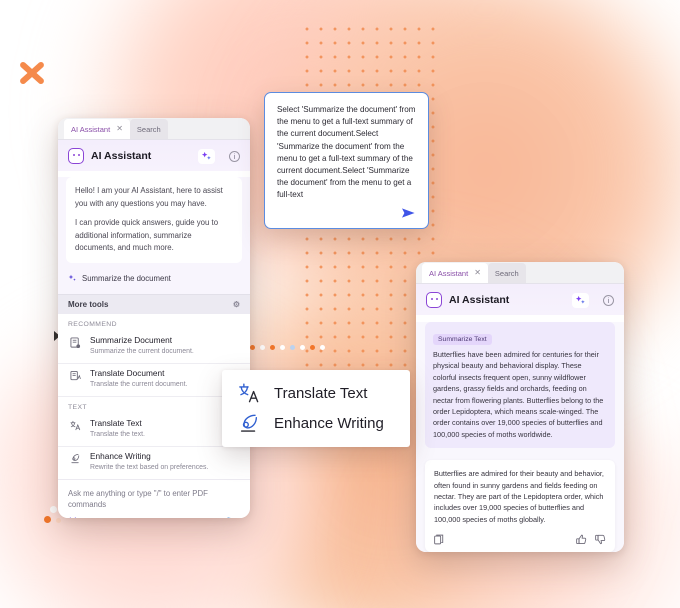 This screenshot has width=680, height=608. I want to click on more-tools-label: More tools, so click(88, 304).